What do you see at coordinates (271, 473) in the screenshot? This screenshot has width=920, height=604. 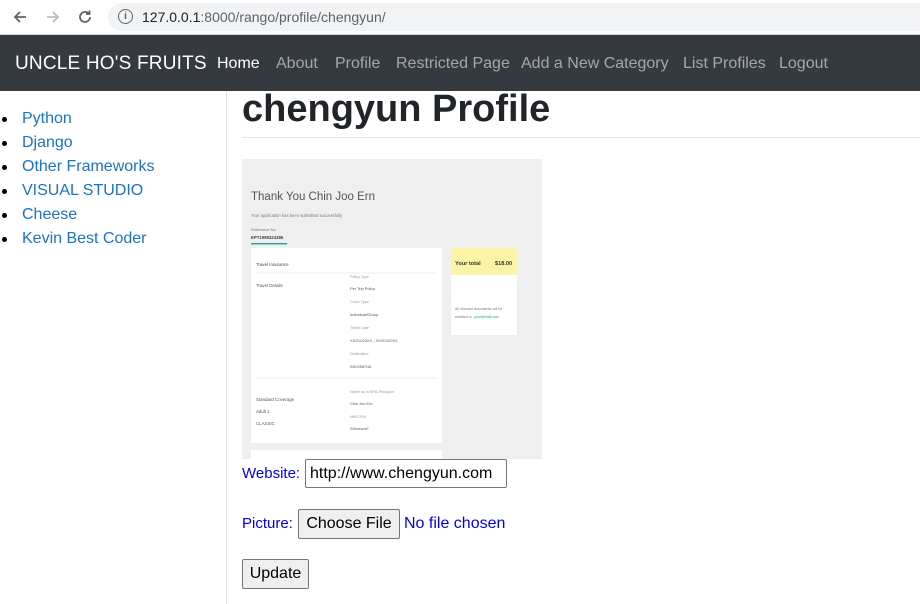 I see `website-label: Website:` at bounding box center [271, 473].